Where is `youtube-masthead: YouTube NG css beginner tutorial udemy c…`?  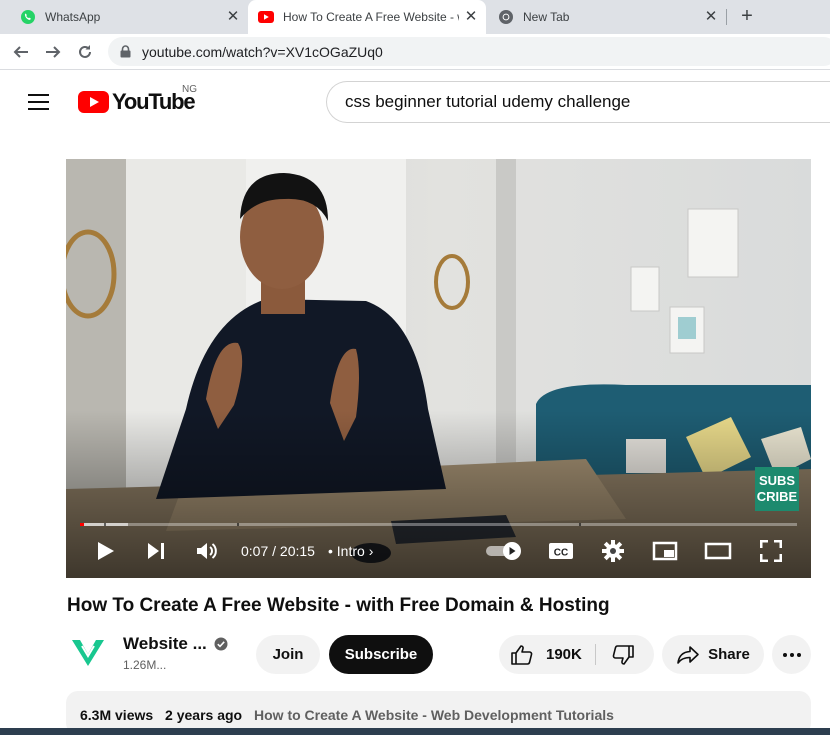 youtube-masthead: YouTube NG css beginner tutorial udemy c… is located at coordinates (415, 103).